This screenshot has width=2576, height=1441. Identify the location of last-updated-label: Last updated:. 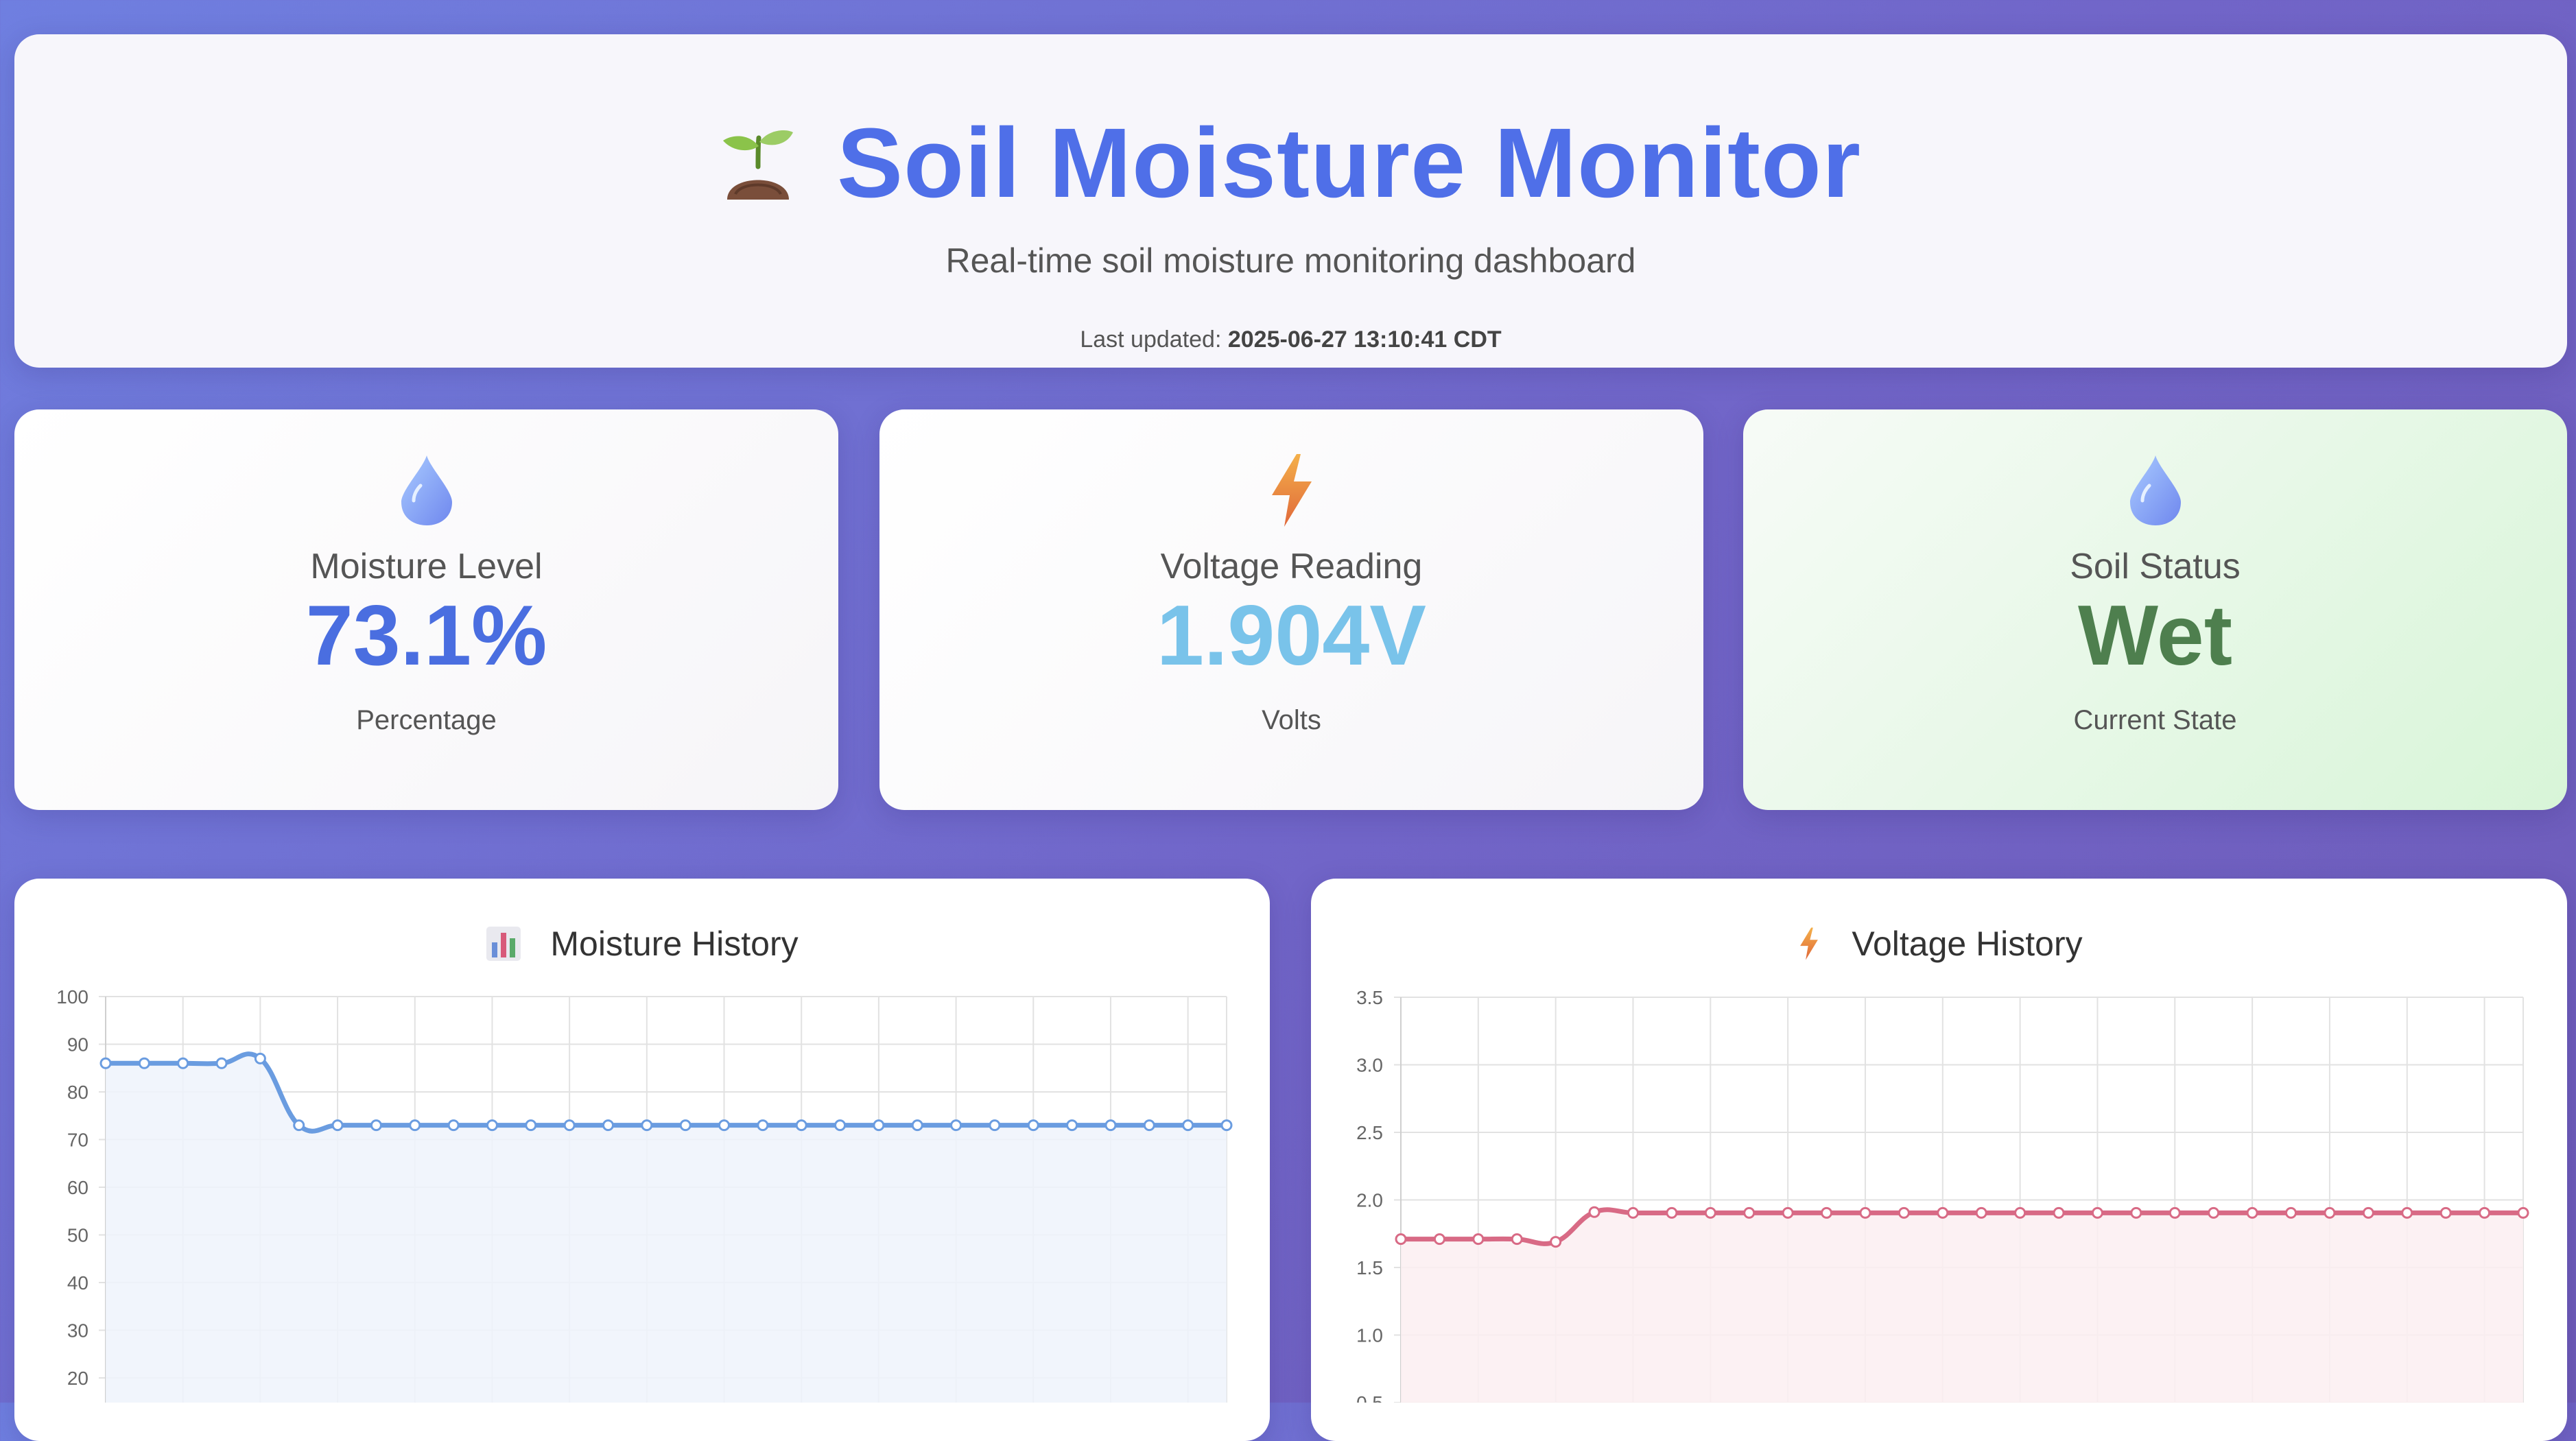
(1151, 339).